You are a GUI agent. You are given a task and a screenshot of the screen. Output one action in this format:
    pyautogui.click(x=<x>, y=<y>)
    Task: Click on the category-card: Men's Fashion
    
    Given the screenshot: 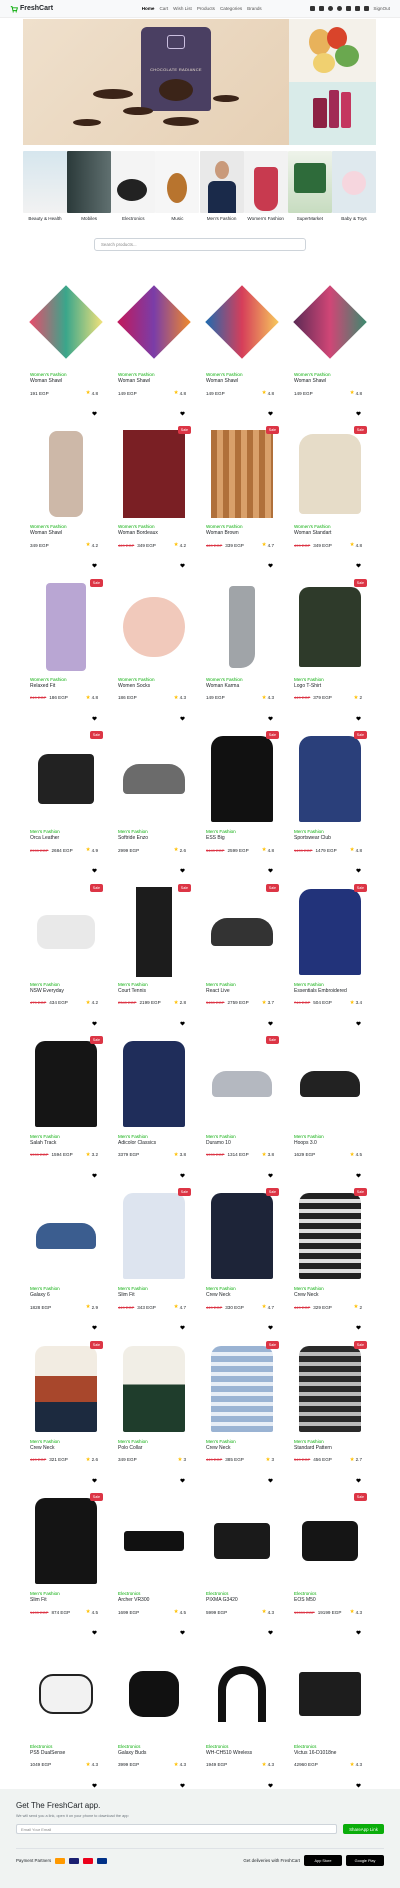 What is the action you would take?
    pyautogui.click(x=221, y=186)
    